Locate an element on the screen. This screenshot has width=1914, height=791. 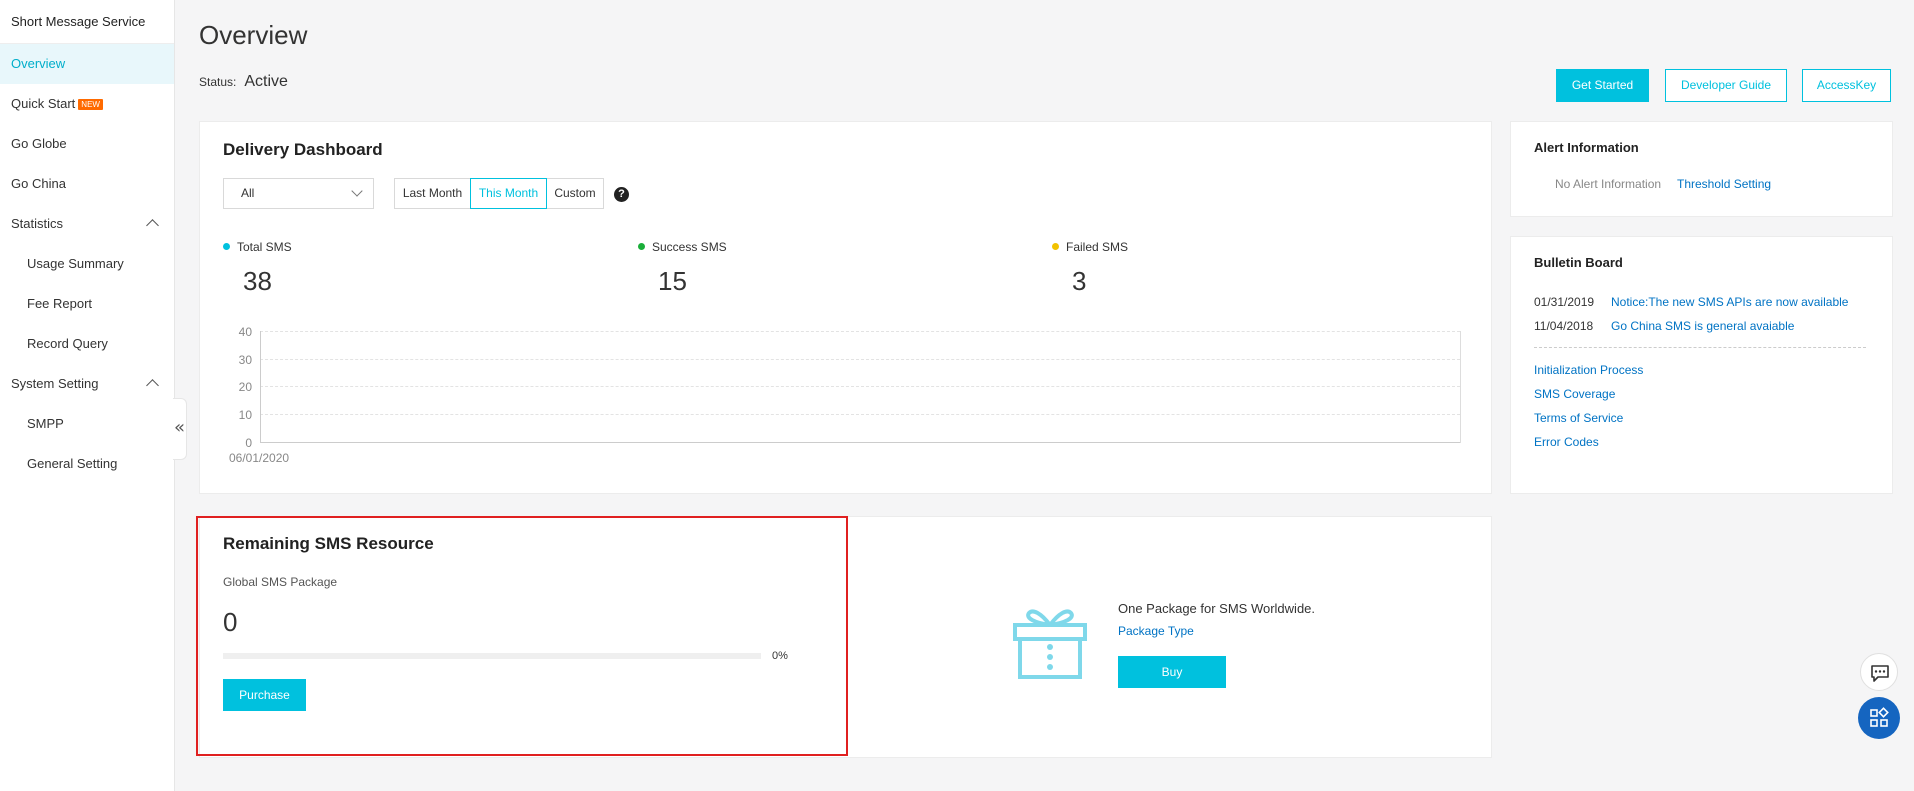
sidebar-item-record-query: Record Query is located at coordinates (87, 344).